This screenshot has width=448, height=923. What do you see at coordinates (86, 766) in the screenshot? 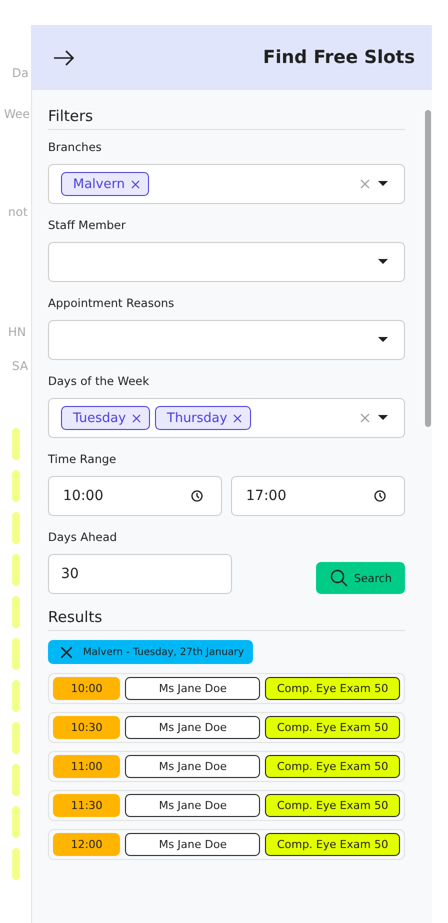
I see `time-badge: 11:00` at bounding box center [86, 766].